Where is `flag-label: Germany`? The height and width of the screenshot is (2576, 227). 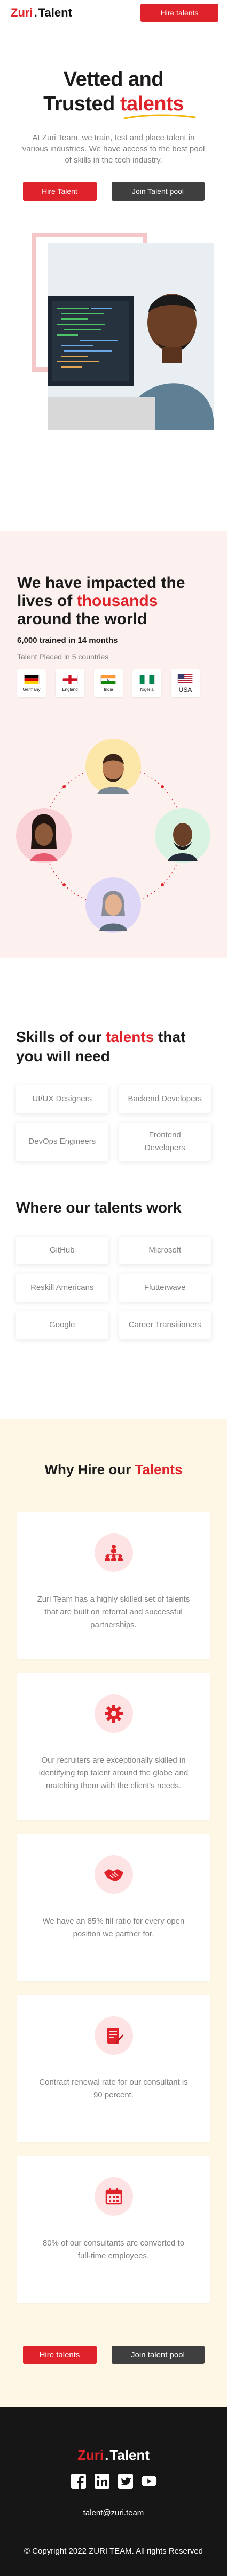
flag-label: Germany is located at coordinates (31, 689).